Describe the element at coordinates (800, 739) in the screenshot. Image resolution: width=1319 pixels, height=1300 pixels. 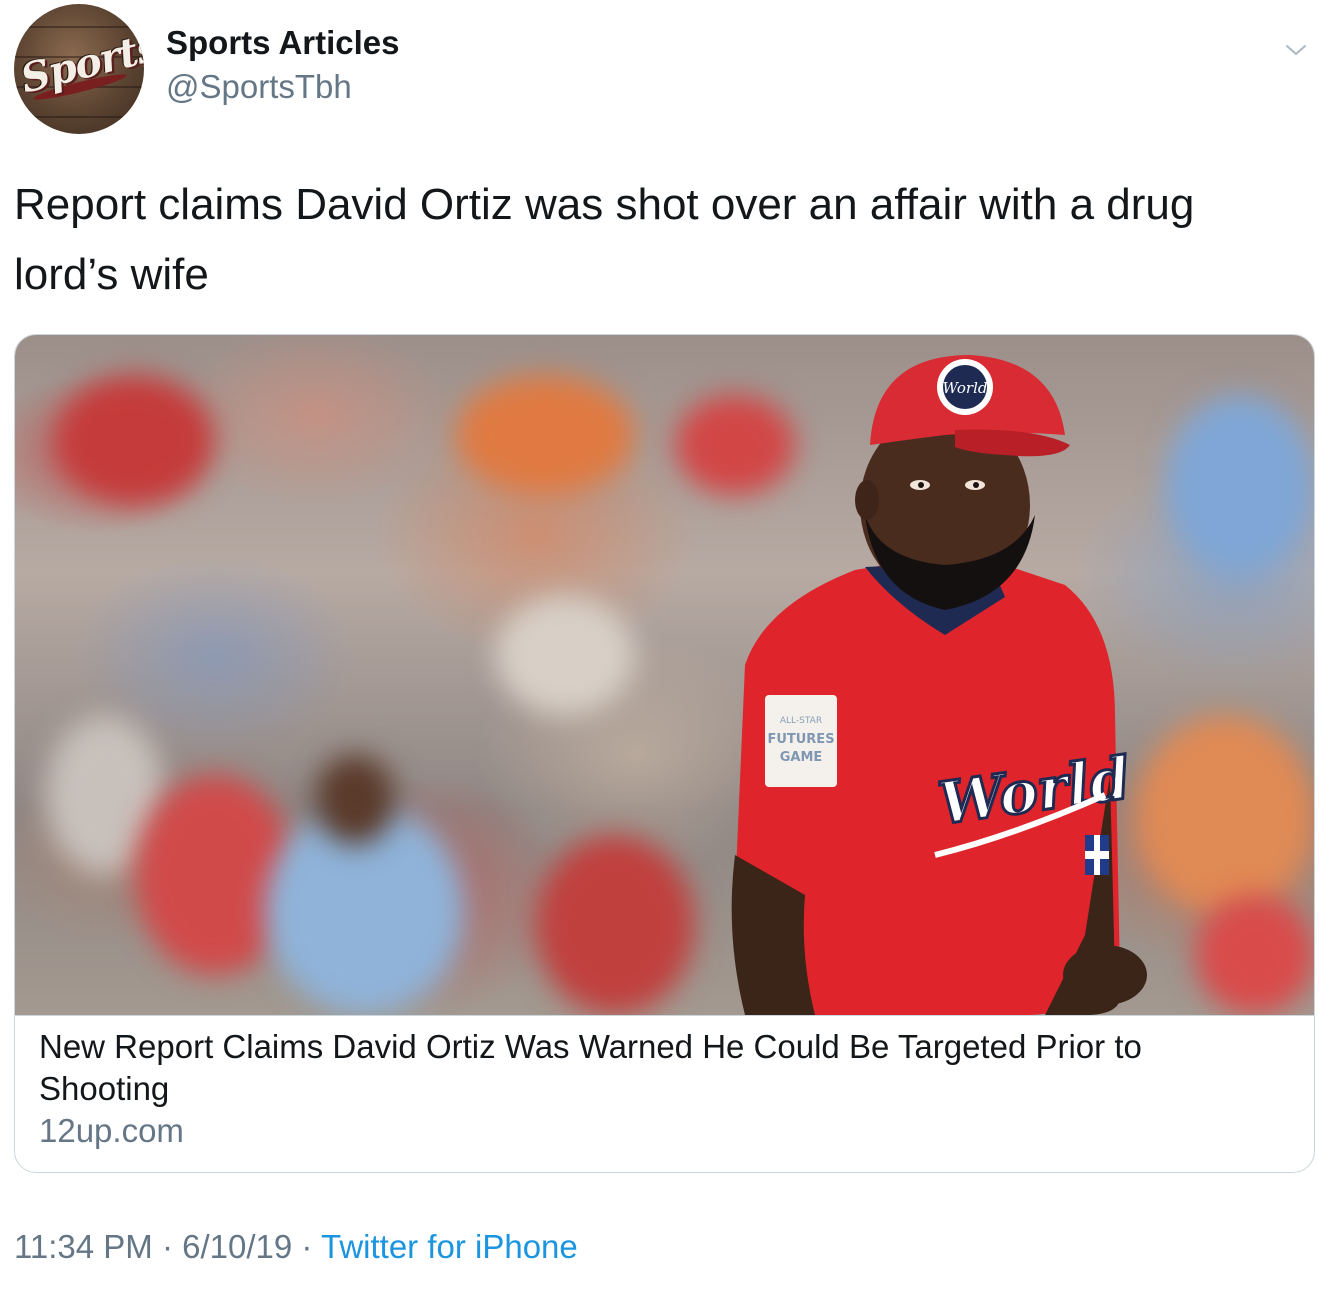
I see `patch-line2: FUTURES` at that location.